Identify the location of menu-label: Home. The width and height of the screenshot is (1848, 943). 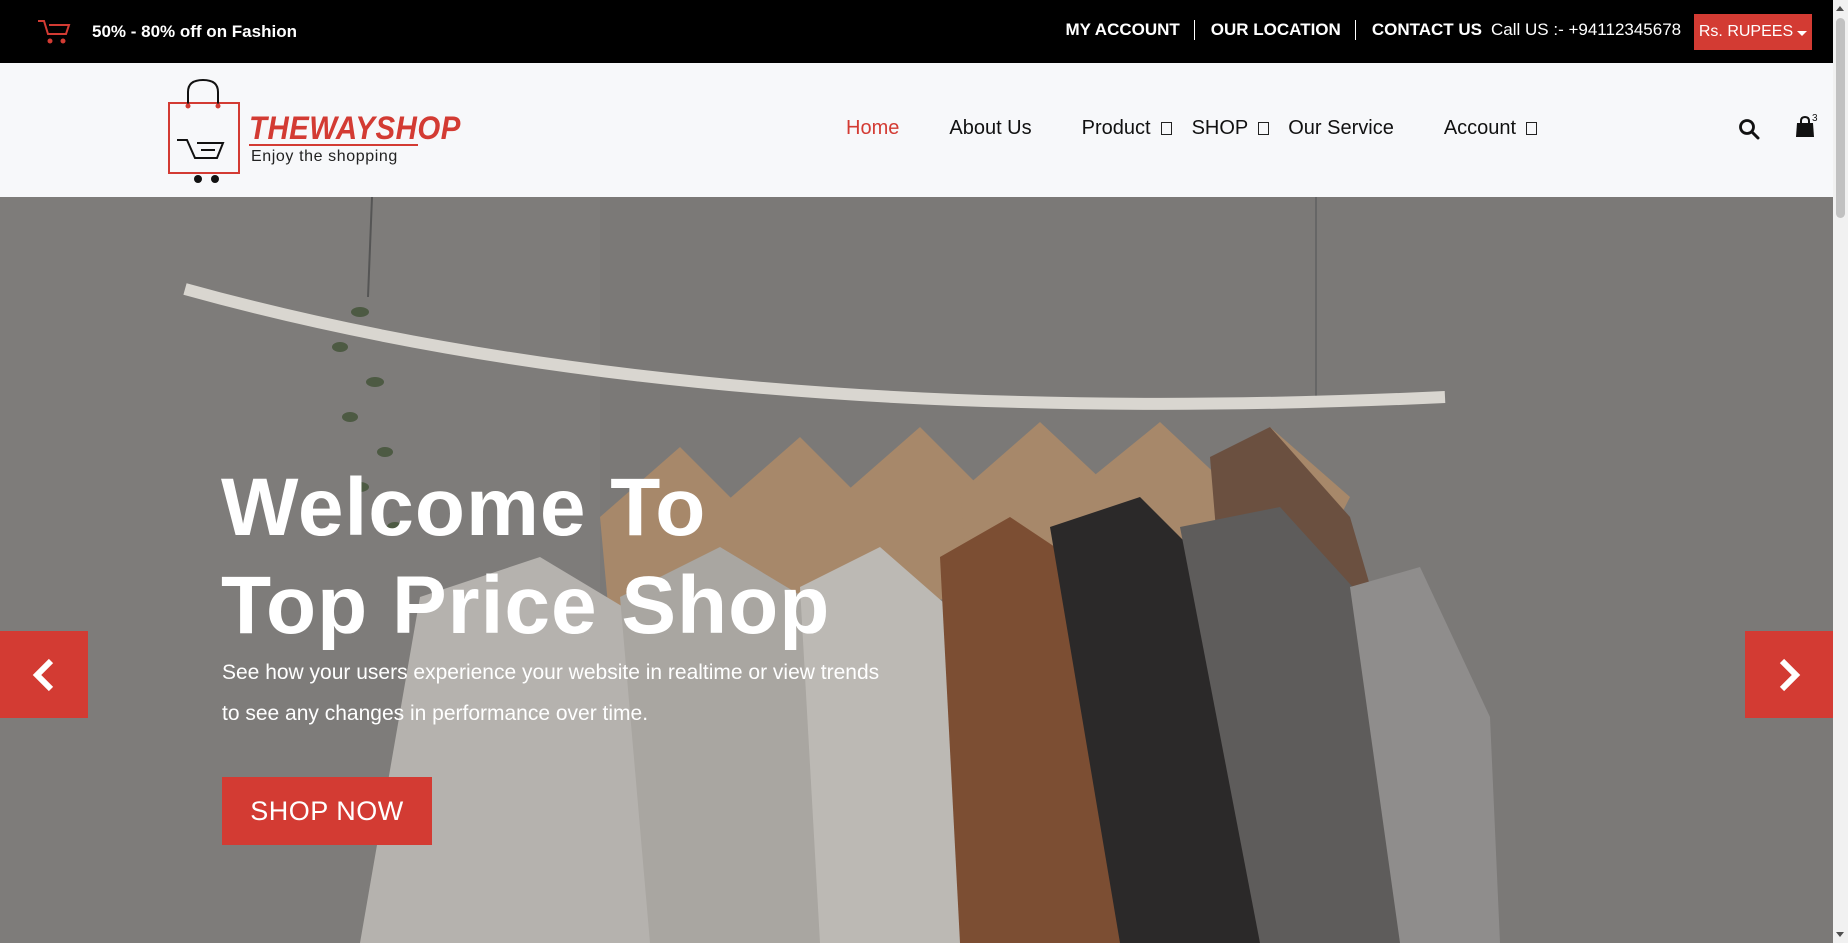
(873, 128).